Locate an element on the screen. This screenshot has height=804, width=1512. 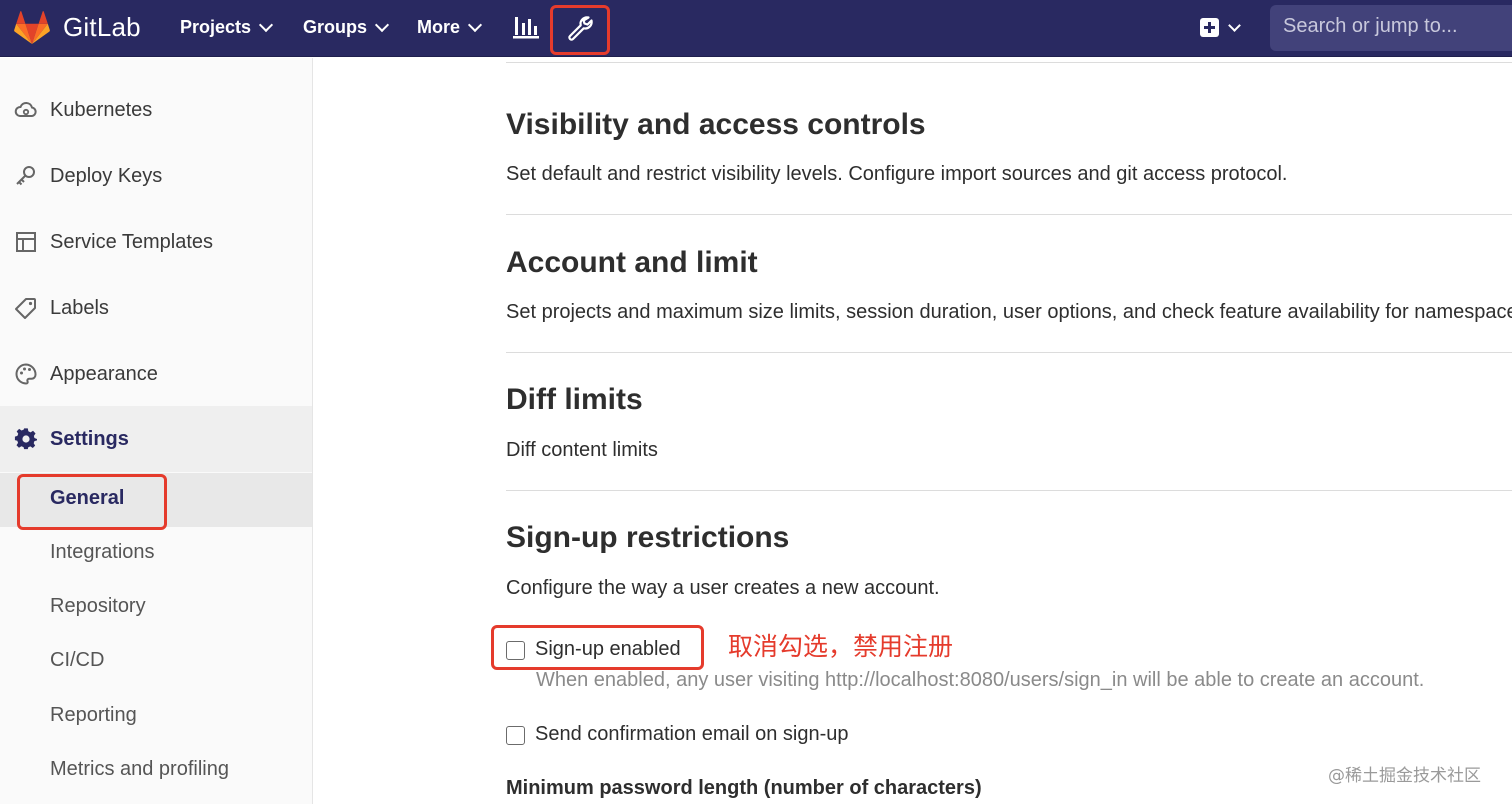
groups-dropdown: Groups is located at coordinates (346, 27).